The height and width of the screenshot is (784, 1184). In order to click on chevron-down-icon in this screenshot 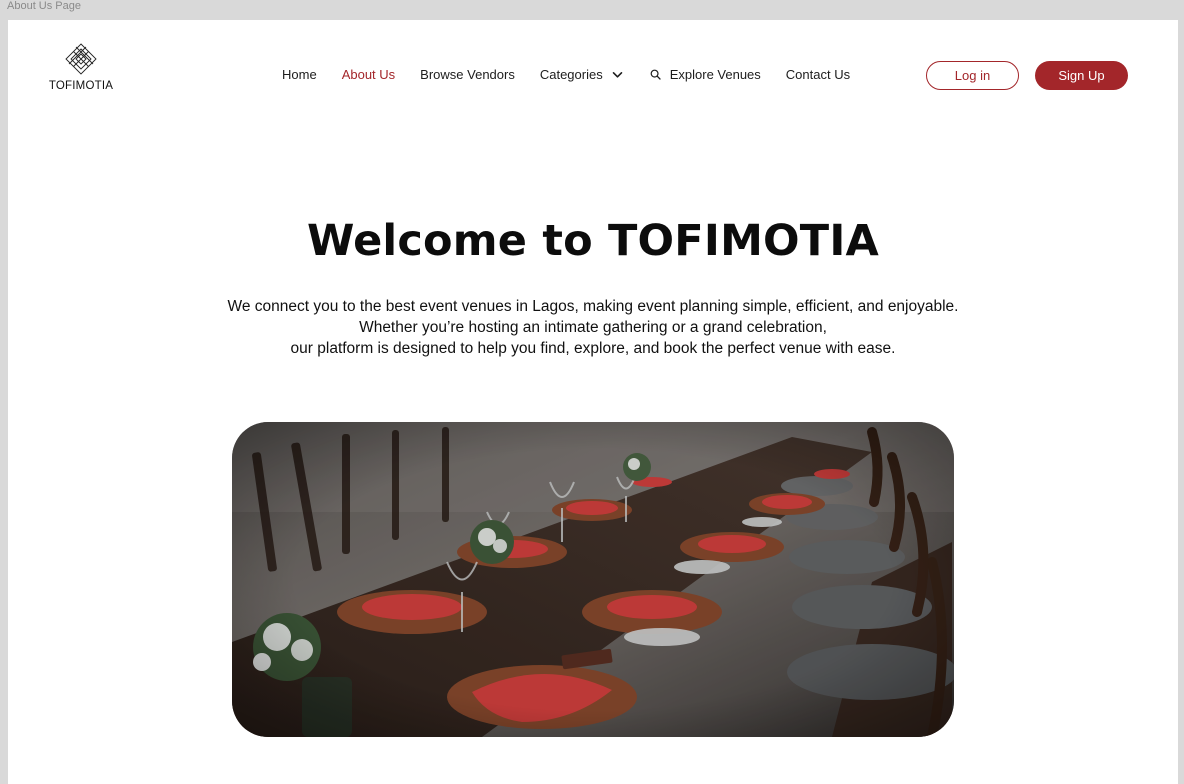, I will do `click(617, 75)`.